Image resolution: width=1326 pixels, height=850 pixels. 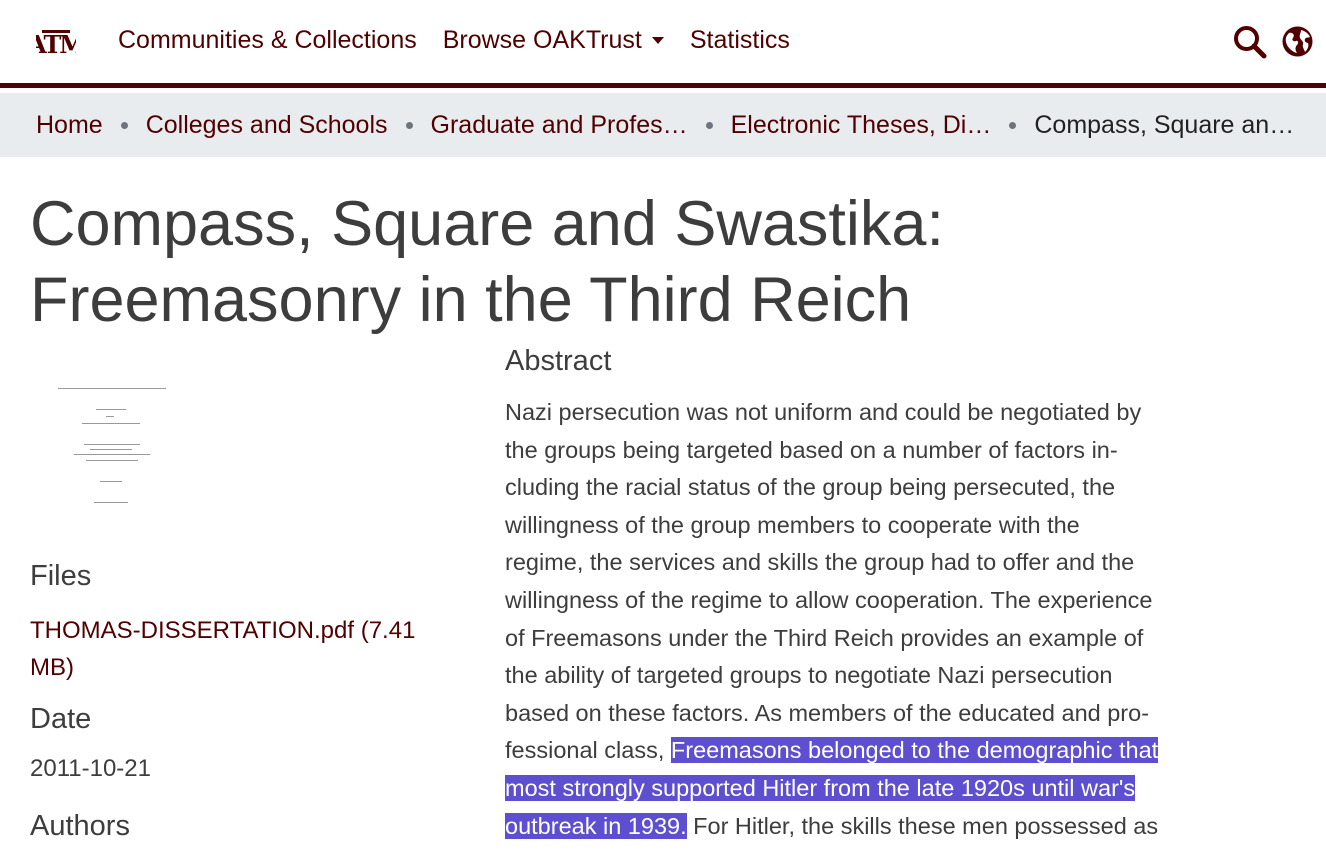 What do you see at coordinates (61, 719) in the screenshot?
I see `date-heading: Date` at bounding box center [61, 719].